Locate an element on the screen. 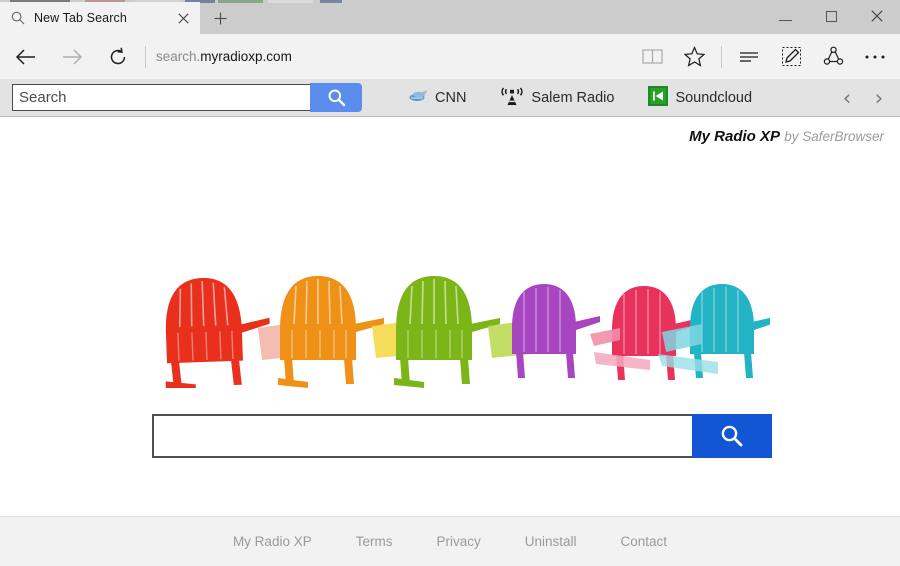 The height and width of the screenshot is (566, 900). chair-red is located at coordinates (217, 331).